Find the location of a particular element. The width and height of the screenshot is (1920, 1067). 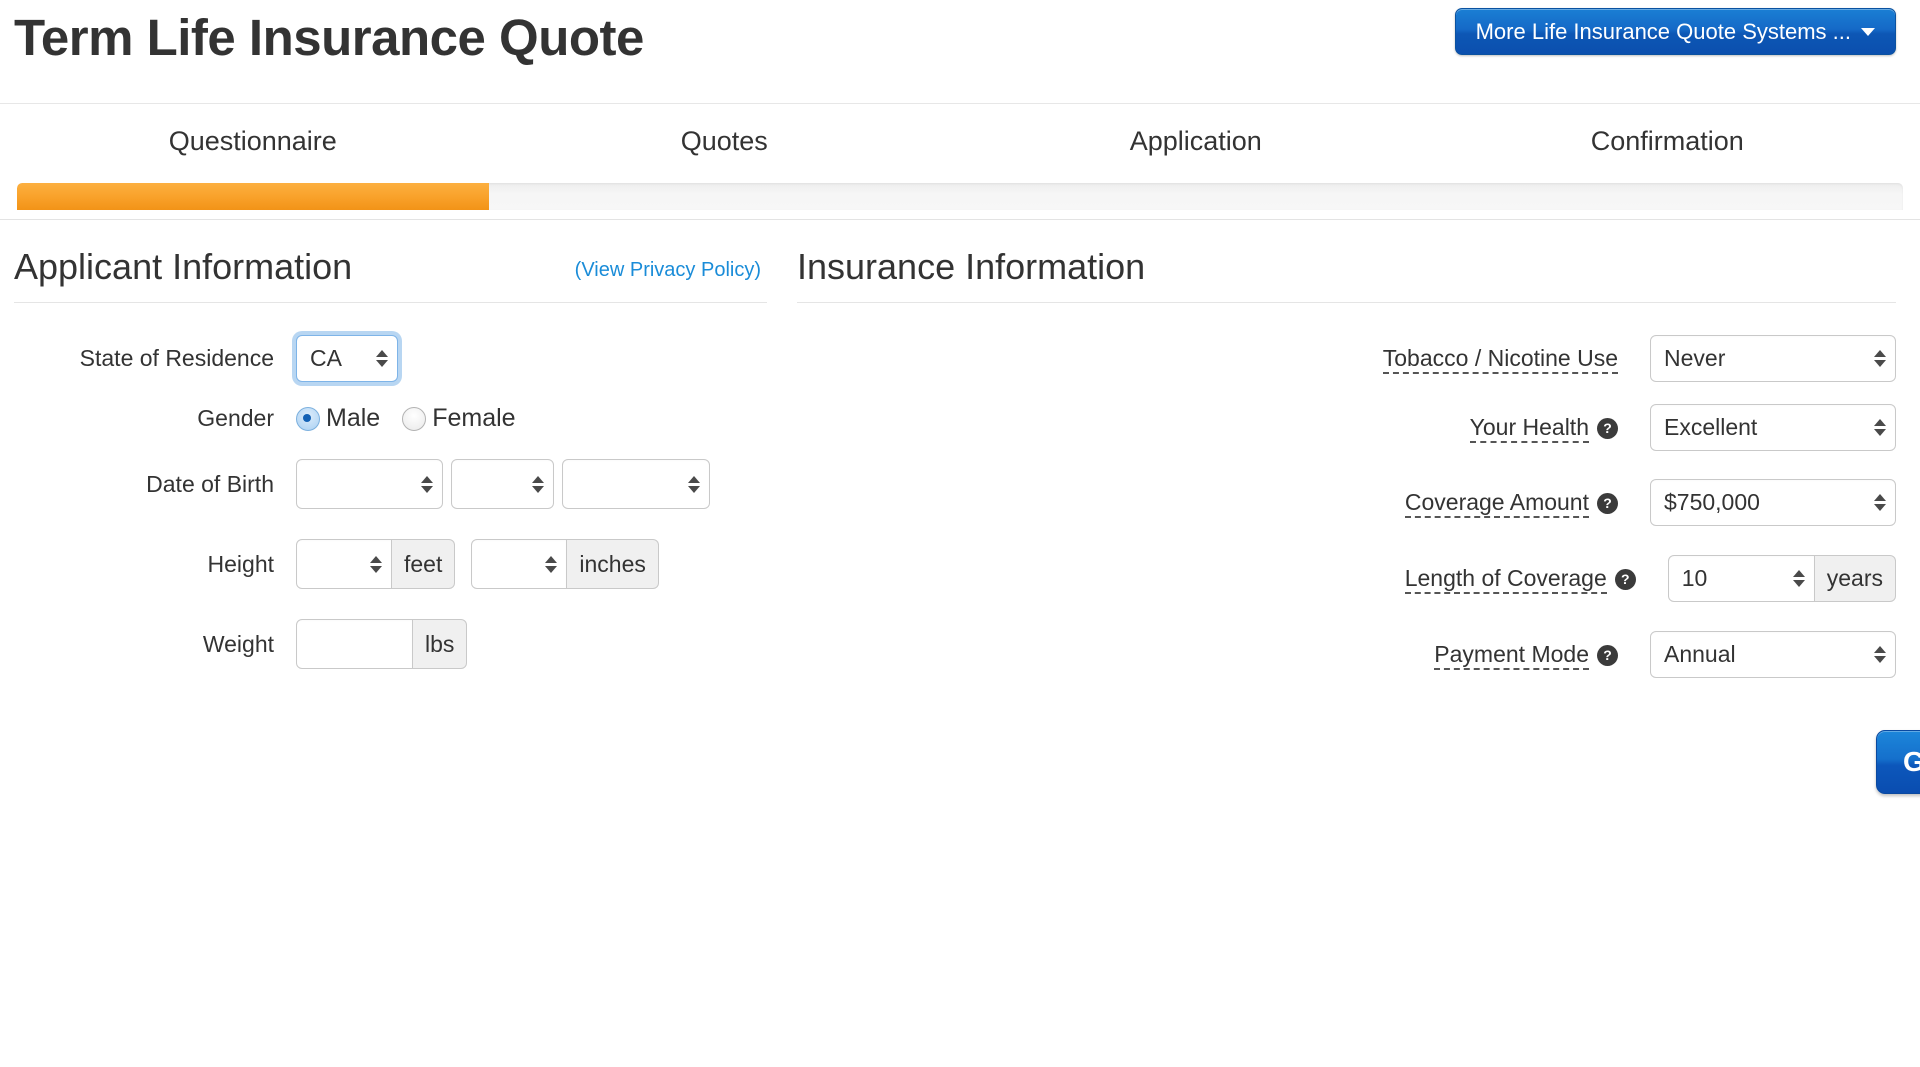

progress-fill is located at coordinates (253, 196).